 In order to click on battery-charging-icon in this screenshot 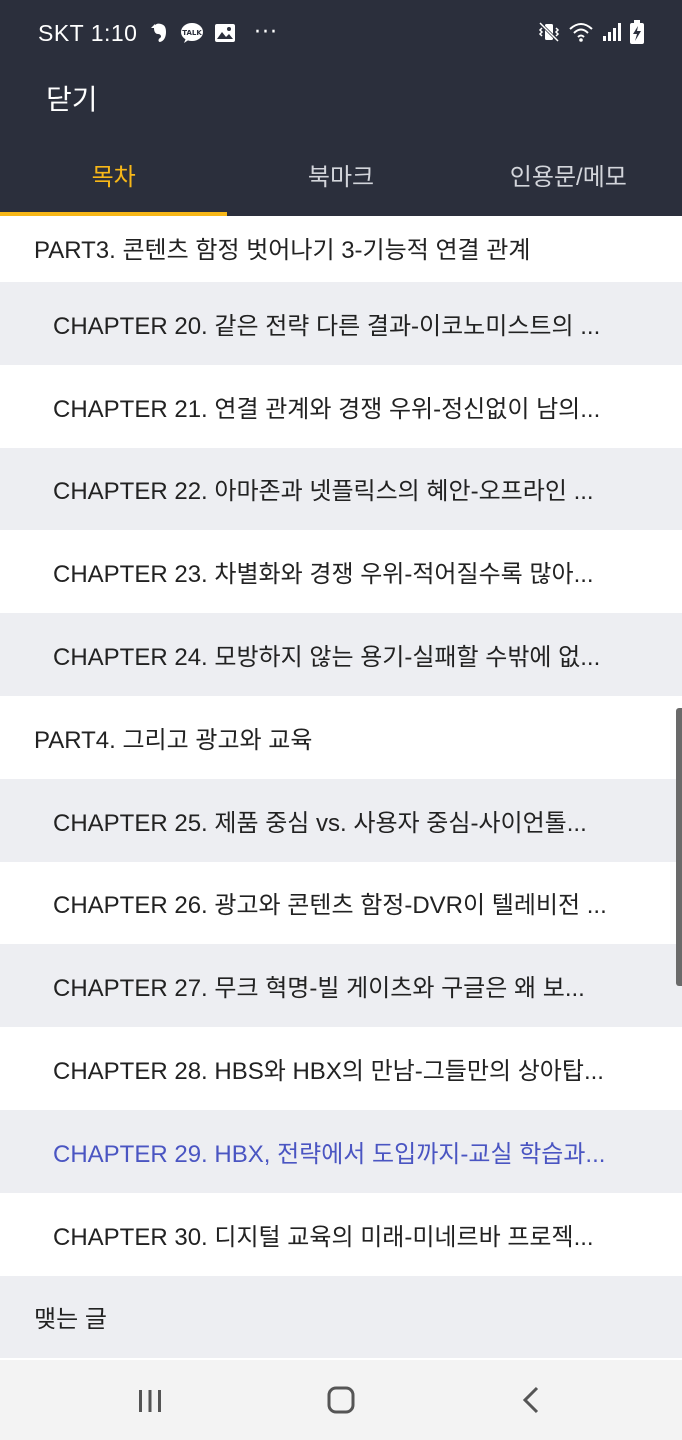, I will do `click(637, 32)`.